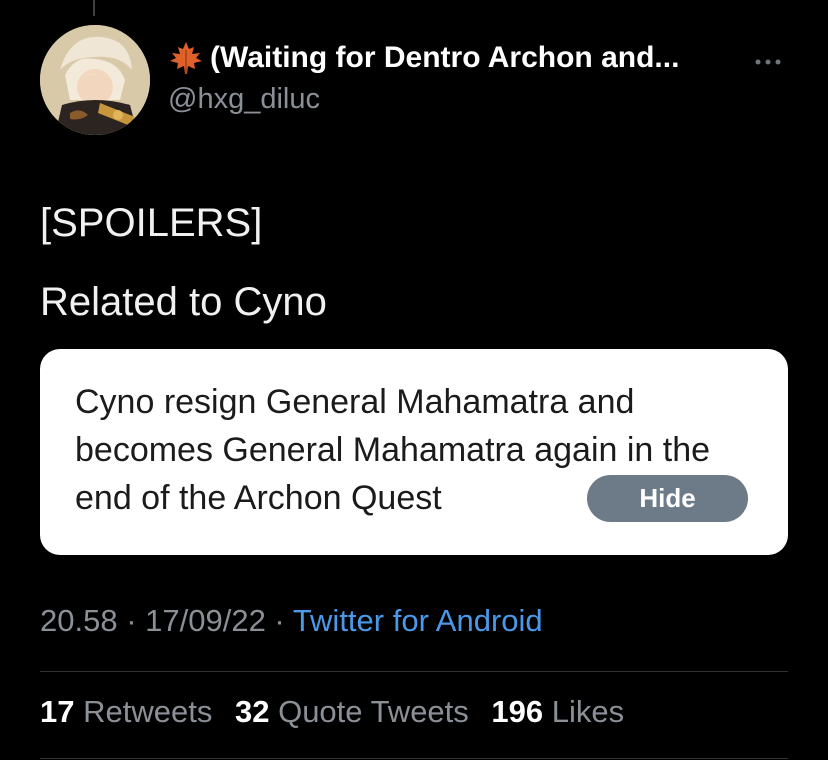 This screenshot has width=828, height=760. I want to click on quote-tweets-count: 32, so click(252, 711).